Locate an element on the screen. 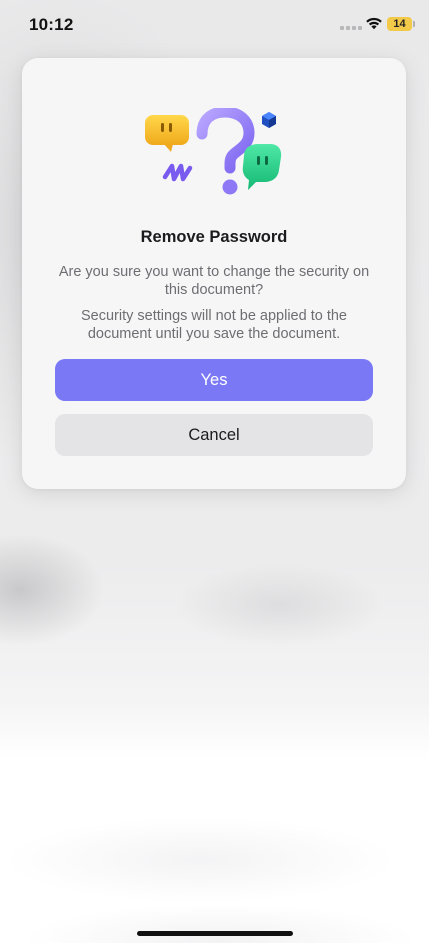  signal-icon is located at coordinates (351, 28).